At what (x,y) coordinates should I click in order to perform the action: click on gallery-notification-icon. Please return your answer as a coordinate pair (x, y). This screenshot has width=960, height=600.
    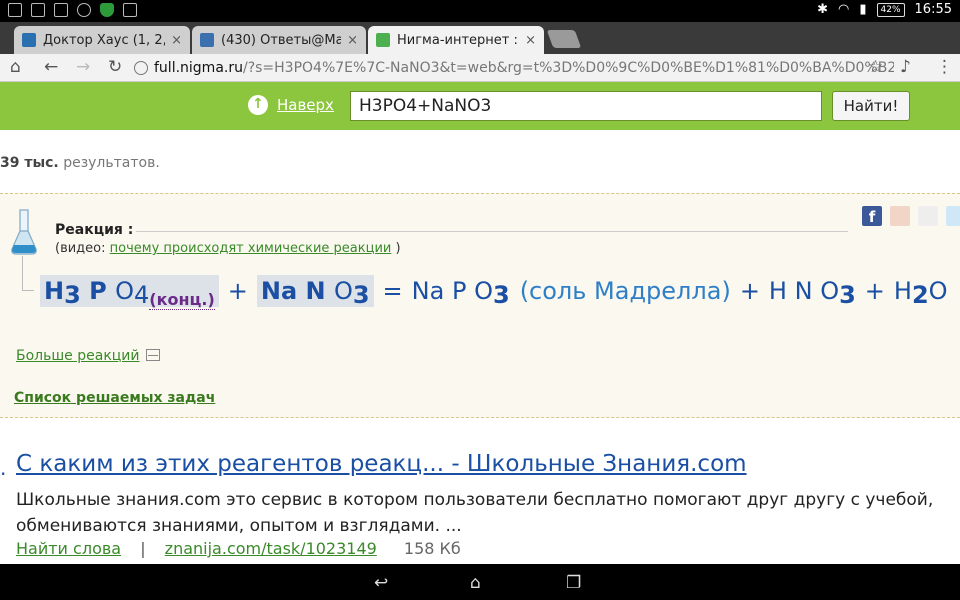
    Looking at the image, I should click on (38, 10).